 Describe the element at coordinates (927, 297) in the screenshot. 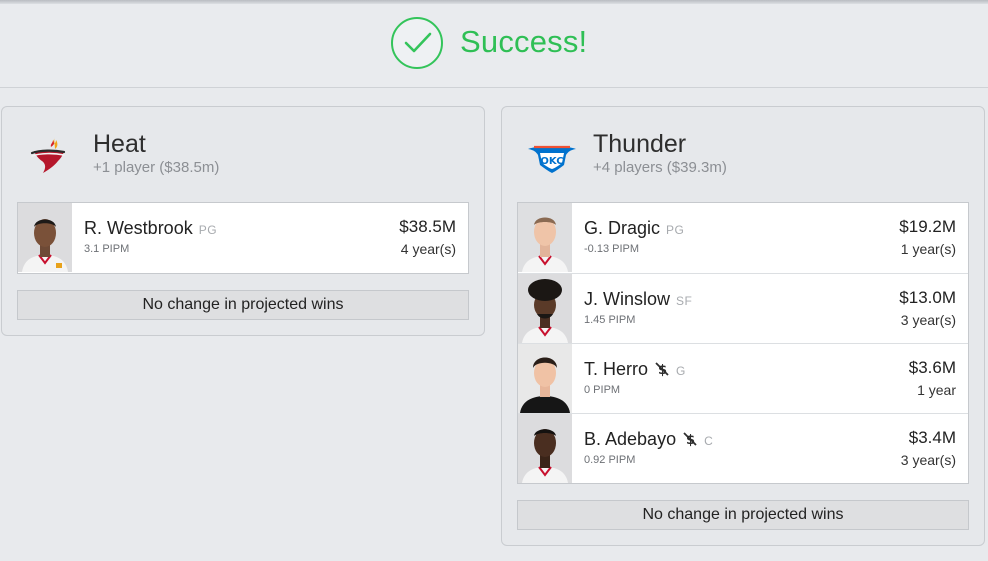

I see `player-salary: $13.0M` at that location.